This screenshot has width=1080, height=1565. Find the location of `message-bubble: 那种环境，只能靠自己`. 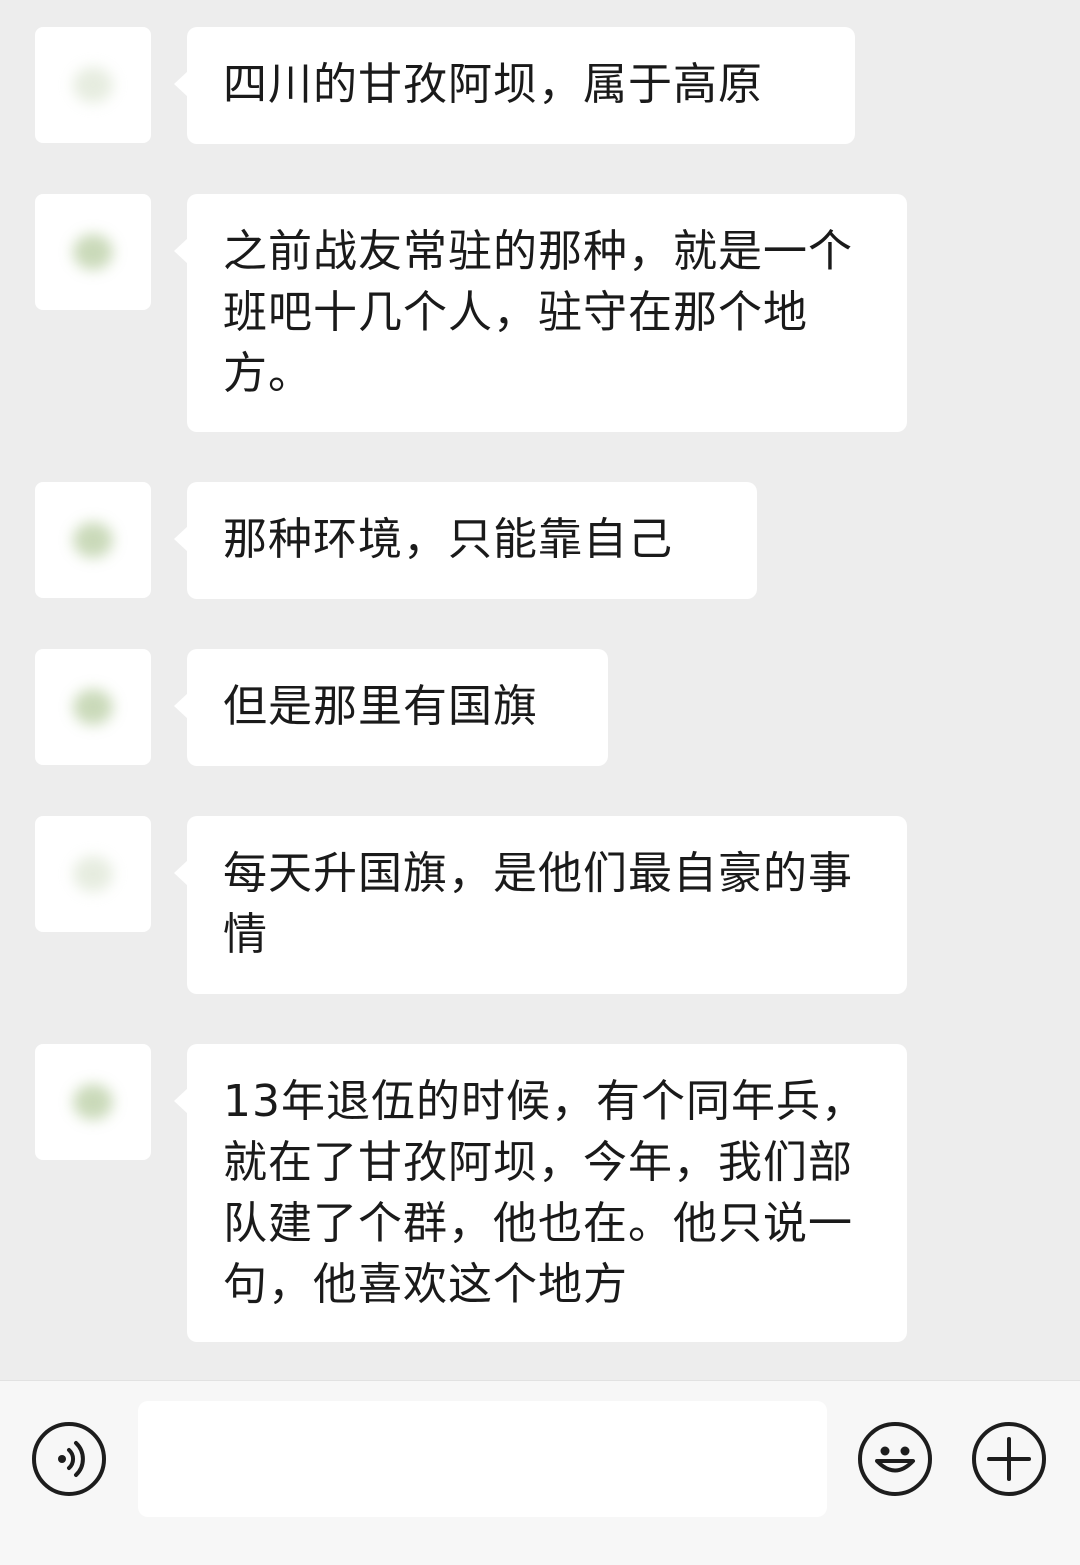

message-bubble: 那种环境，只能靠自己 is located at coordinates (465, 540).